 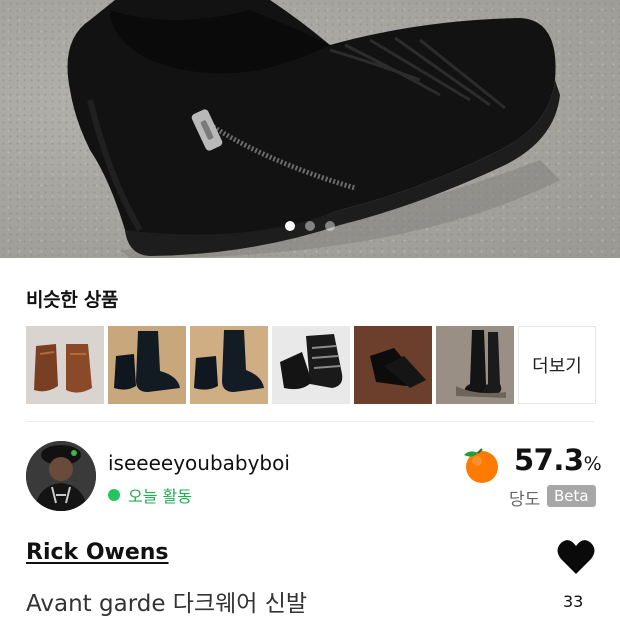 I want to click on sweetness-score-value: 57.3, so click(x=549, y=460).